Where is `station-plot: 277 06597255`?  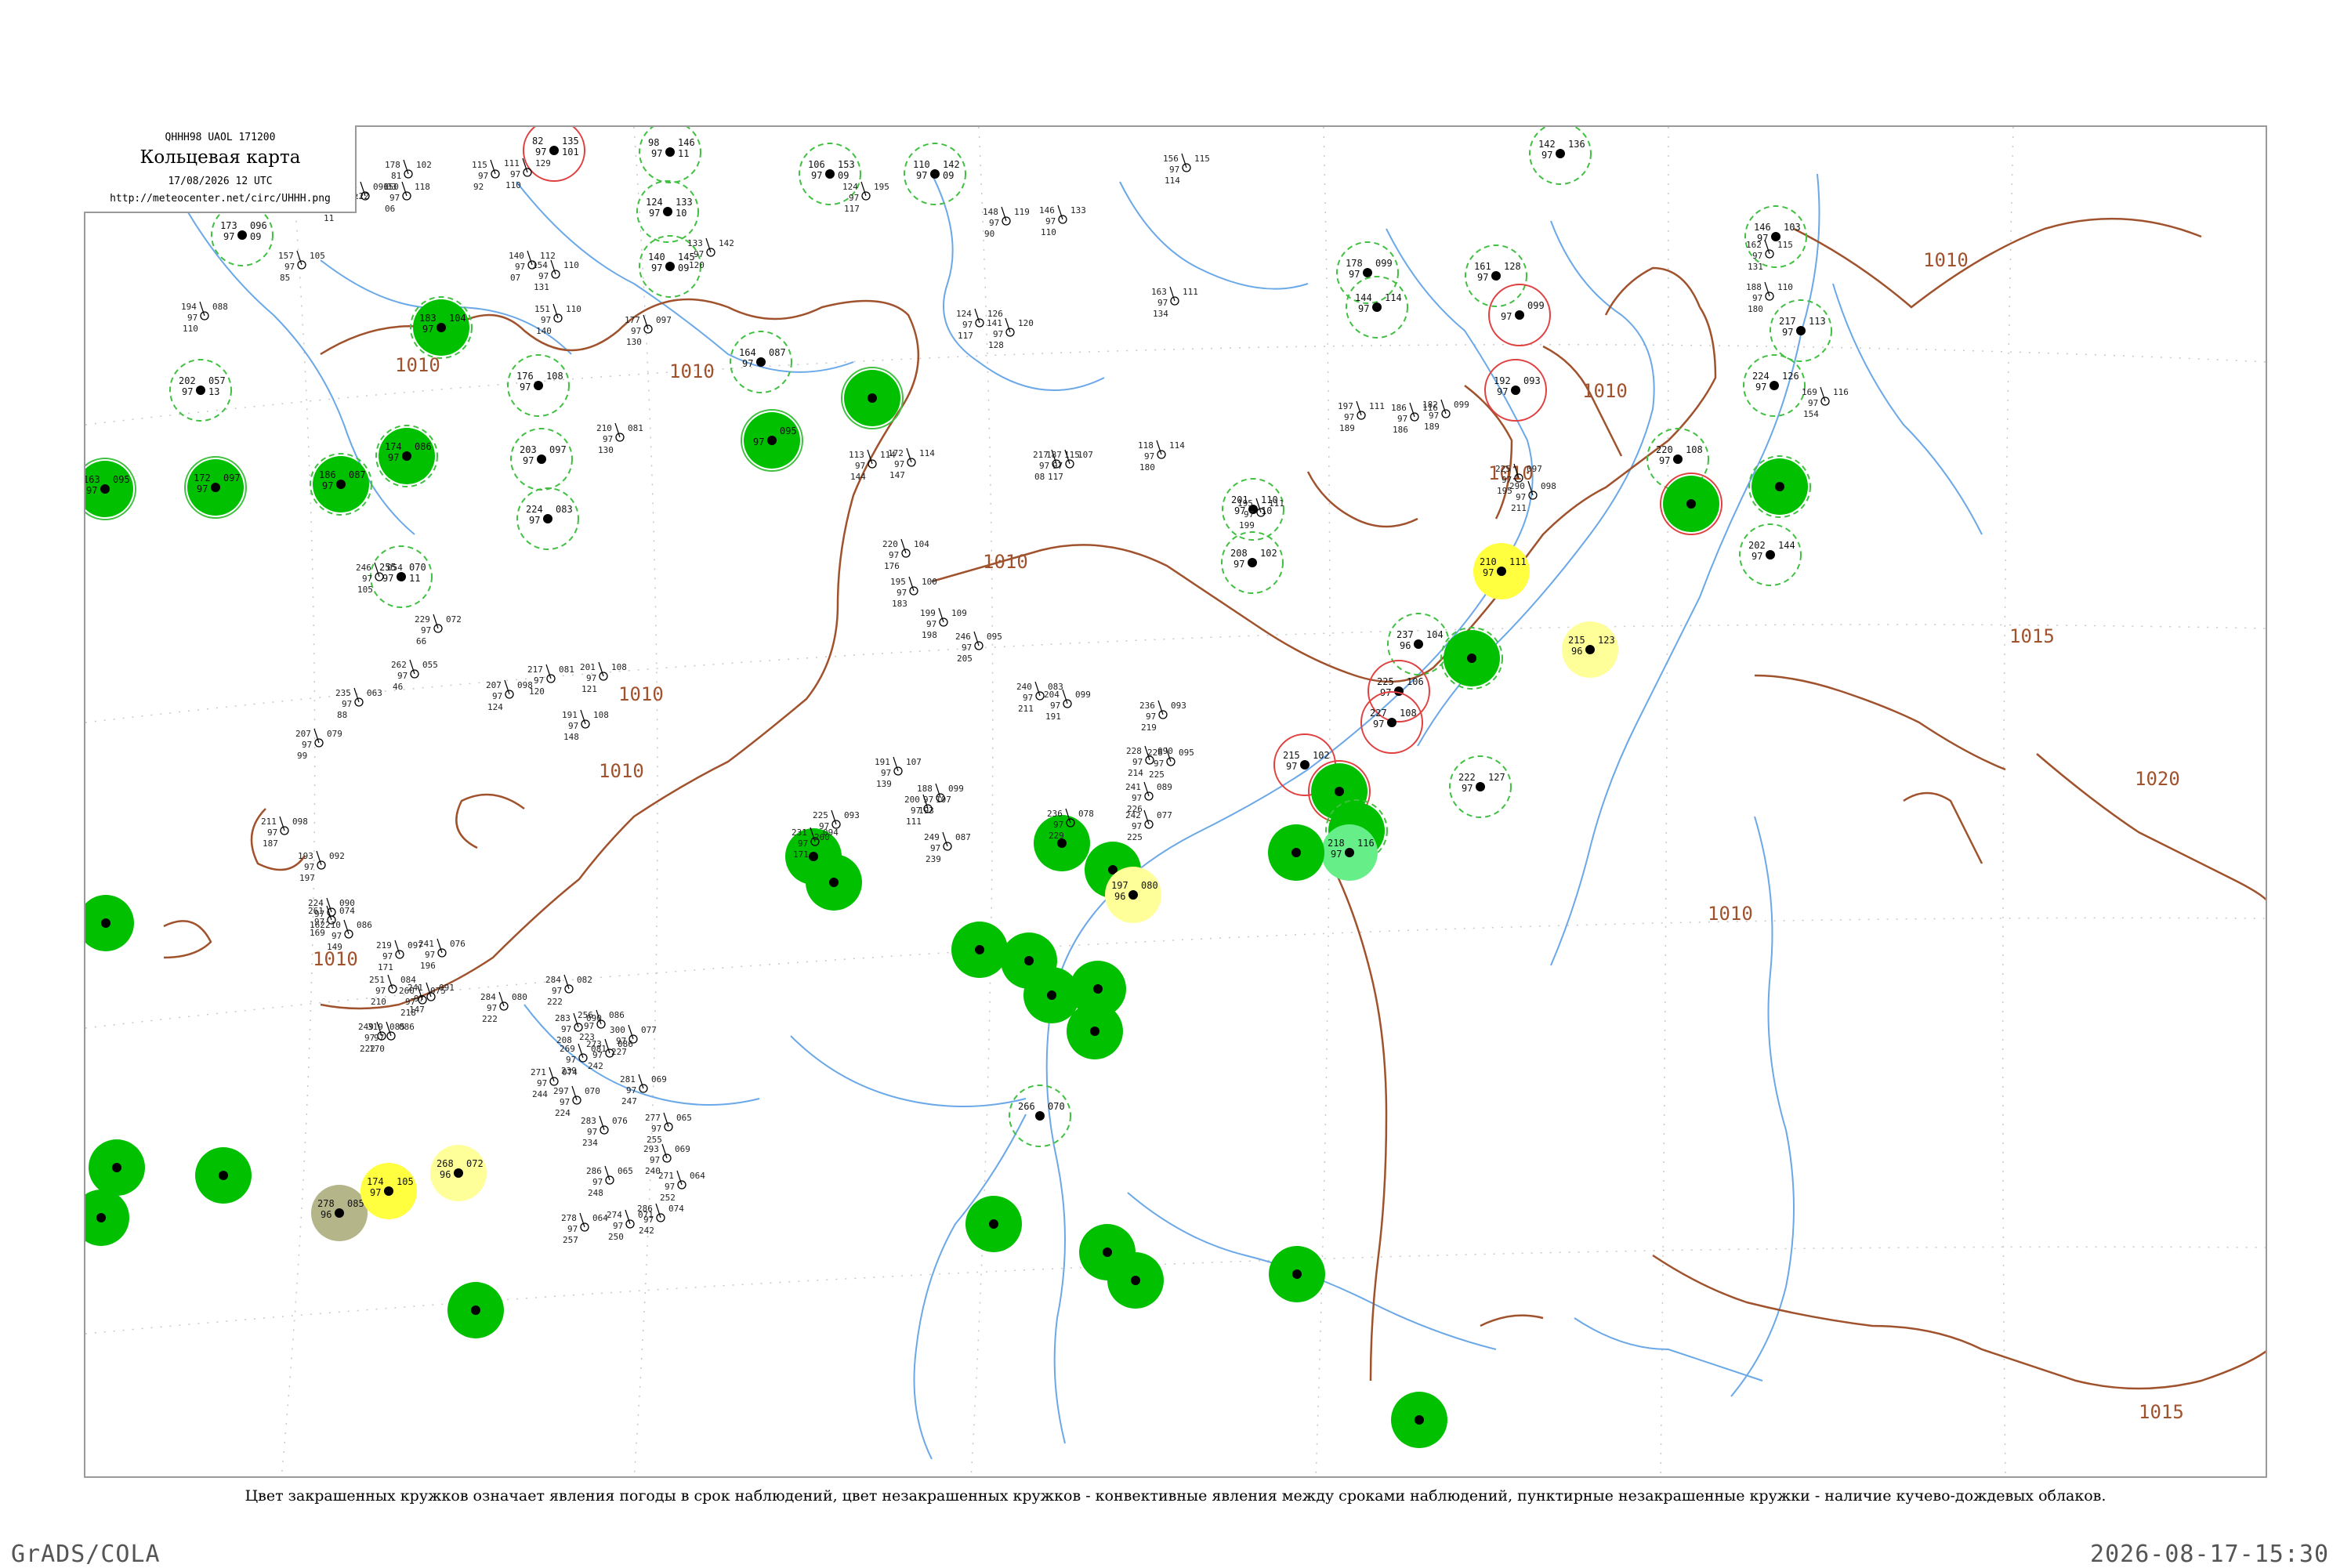 station-plot: 277 06597255 is located at coordinates (668, 1129).